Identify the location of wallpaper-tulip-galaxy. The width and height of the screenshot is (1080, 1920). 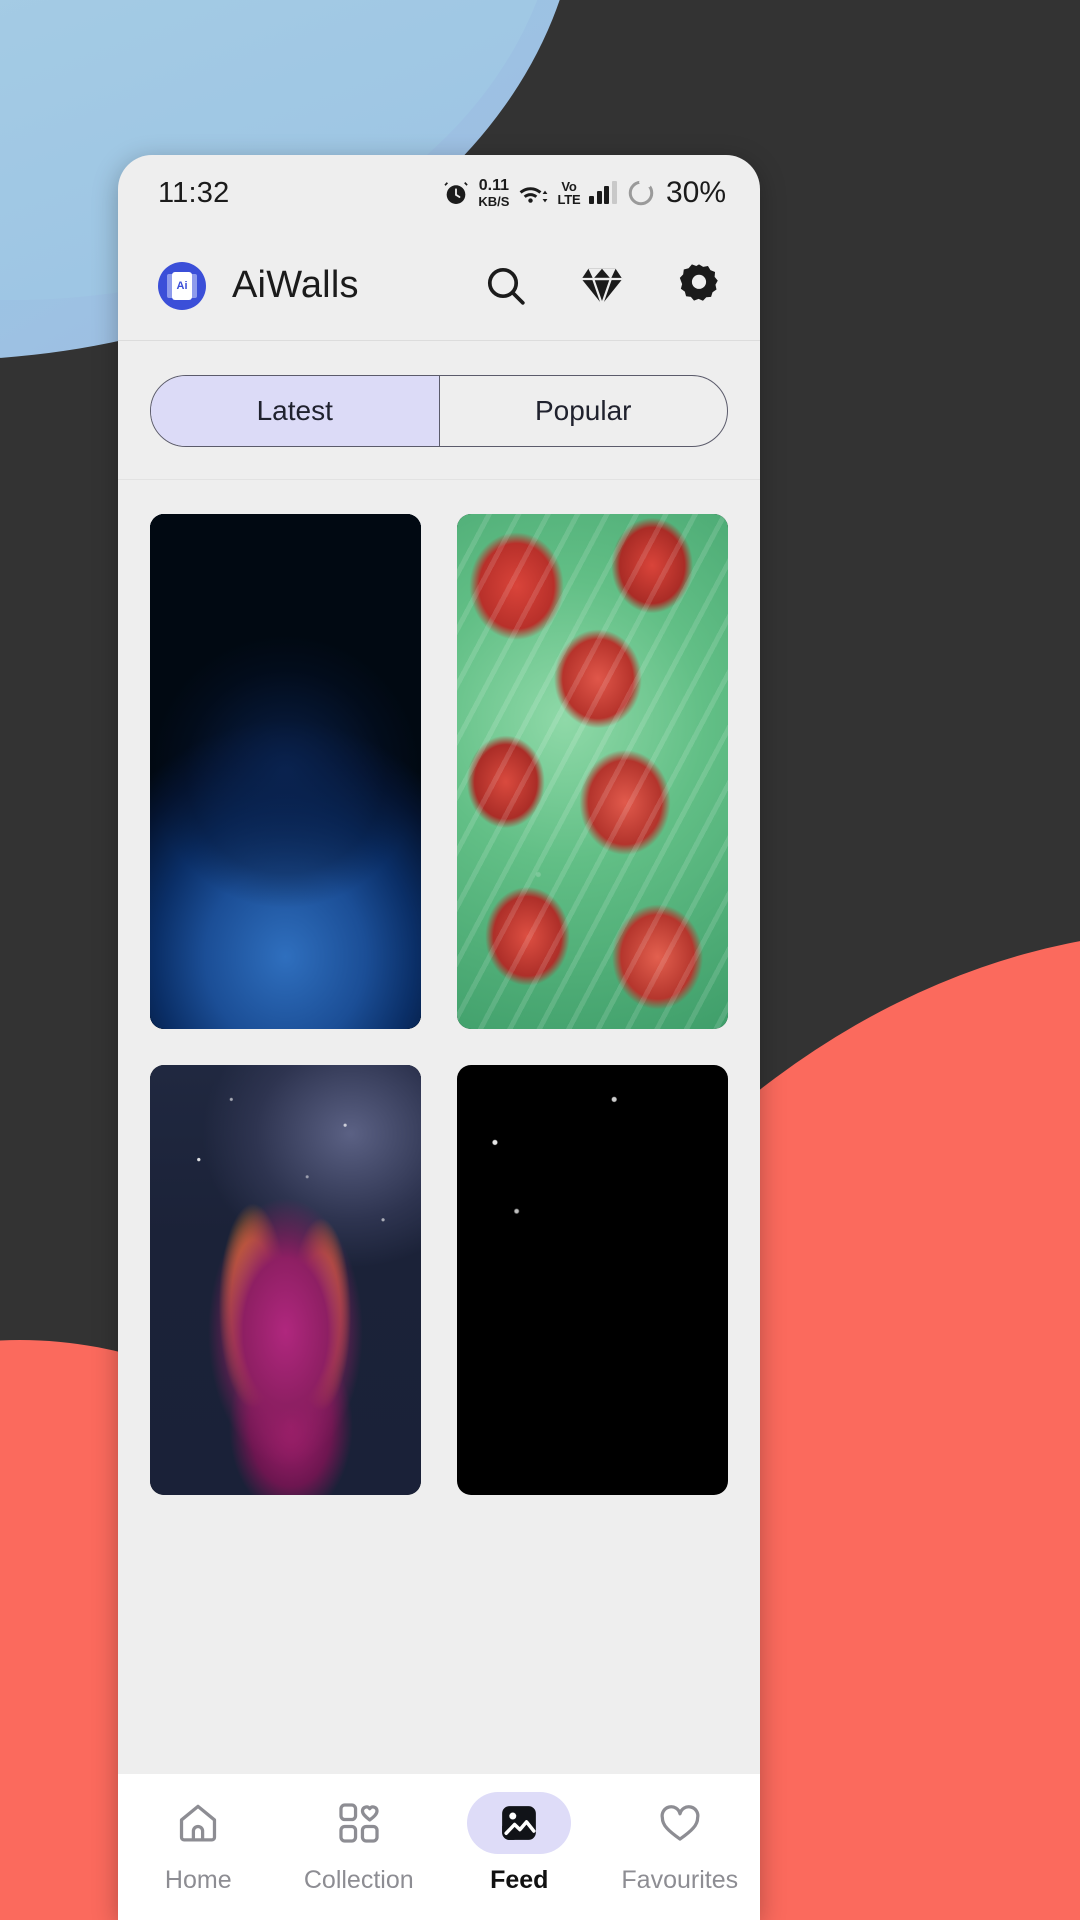
(285, 1280).